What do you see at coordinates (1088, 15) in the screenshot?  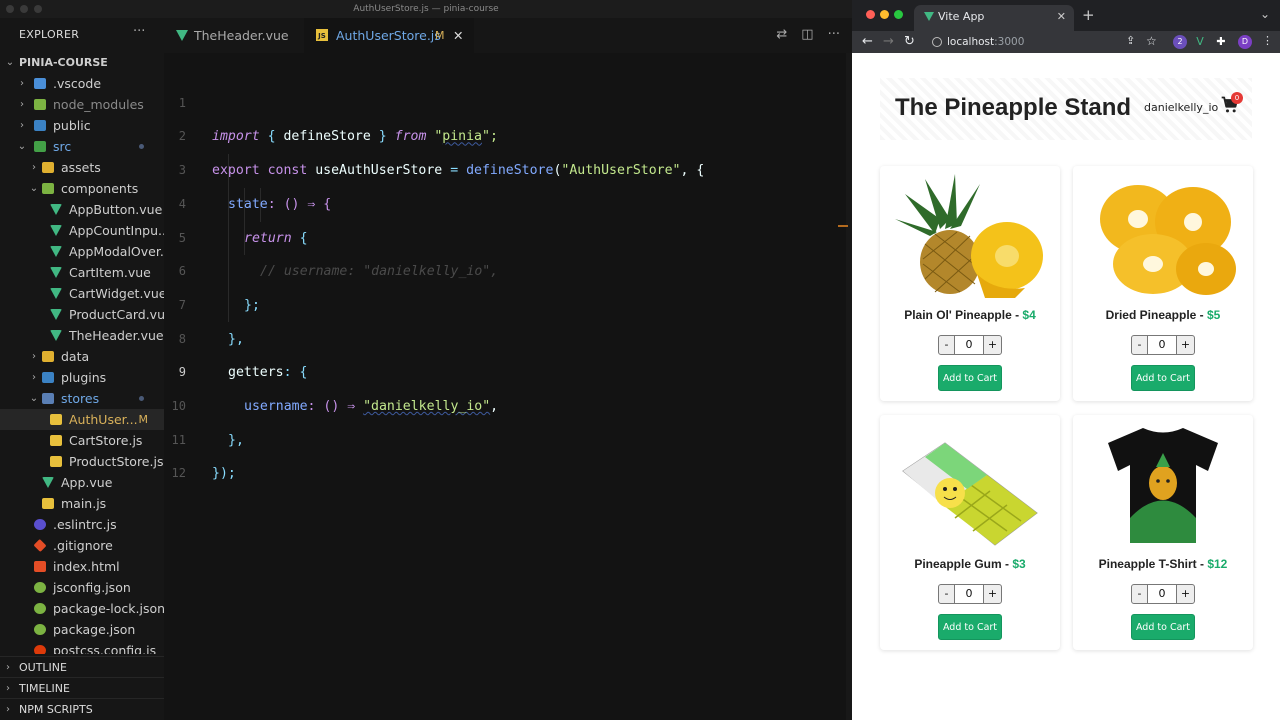 I see `new-tab-icon: +` at bounding box center [1088, 15].